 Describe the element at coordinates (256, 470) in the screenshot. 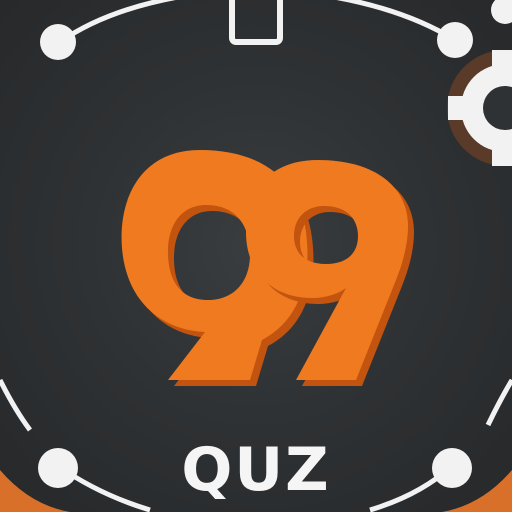

I see `logo-wordmark: QUZ` at that location.